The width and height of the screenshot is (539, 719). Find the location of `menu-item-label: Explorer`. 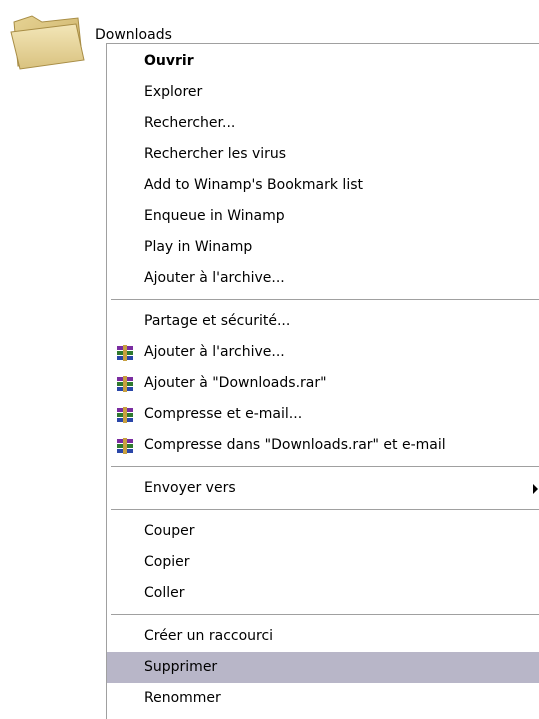

menu-item-label: Explorer is located at coordinates (173, 92).